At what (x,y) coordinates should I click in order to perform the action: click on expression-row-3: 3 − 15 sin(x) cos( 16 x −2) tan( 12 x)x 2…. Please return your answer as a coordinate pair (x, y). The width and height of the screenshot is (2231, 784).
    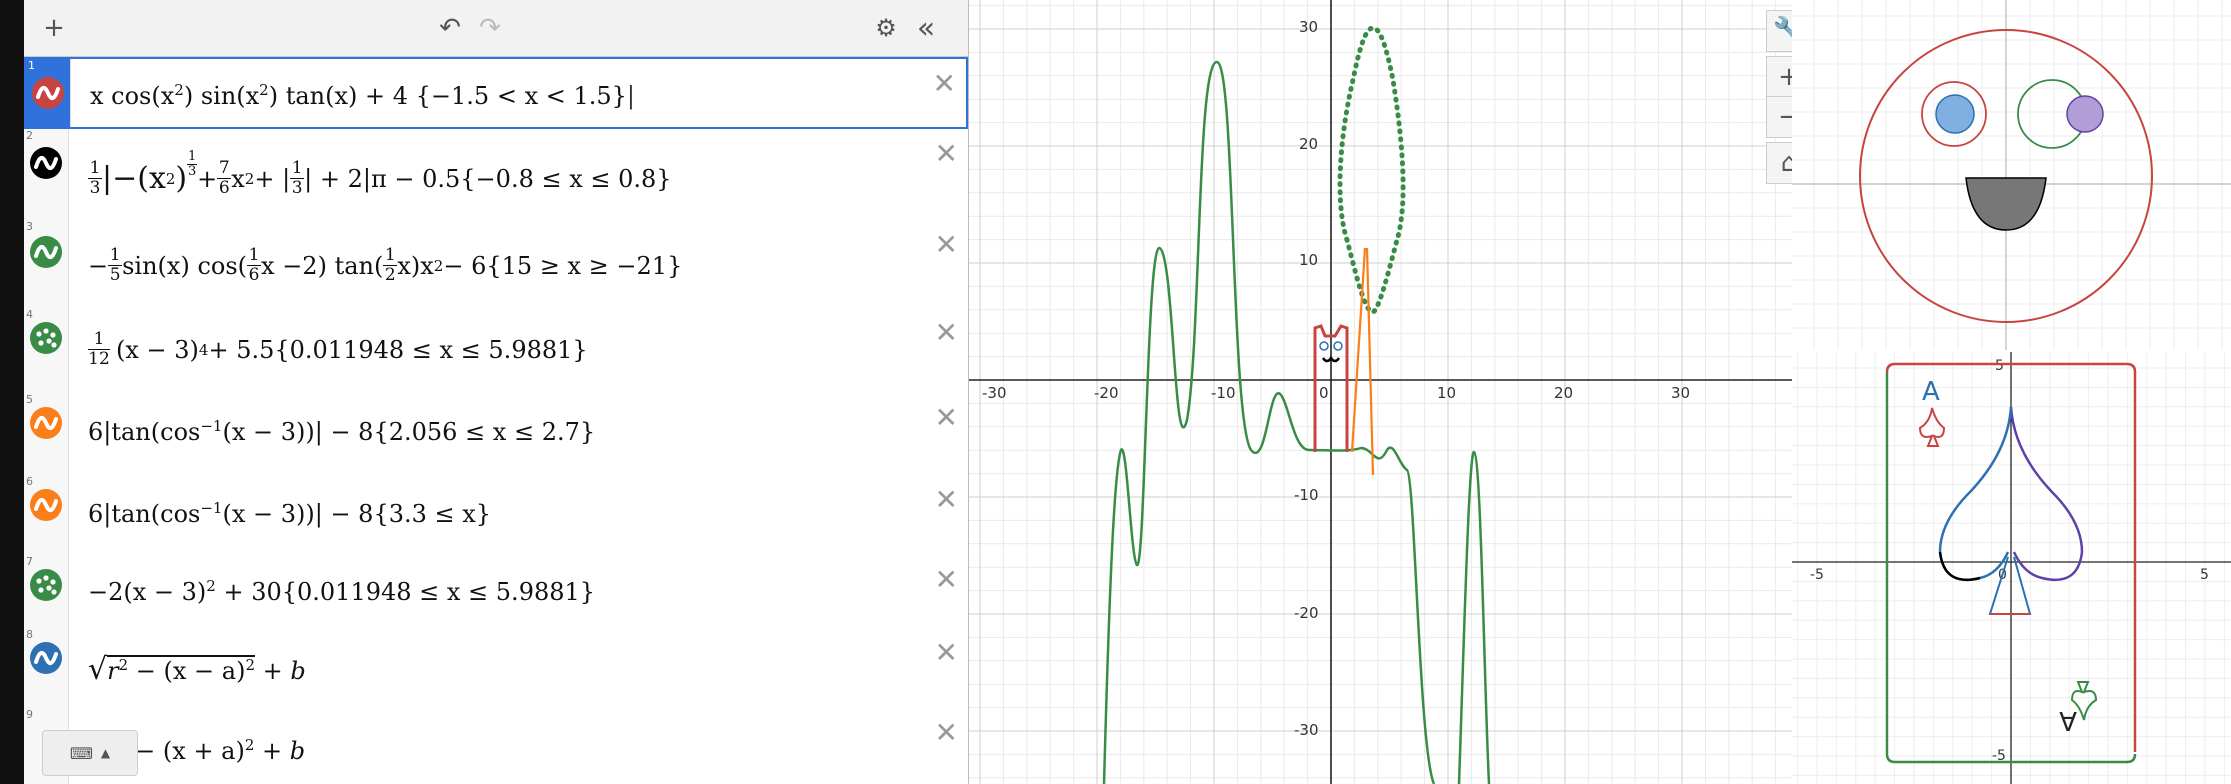
    Looking at the image, I should click on (496, 264).